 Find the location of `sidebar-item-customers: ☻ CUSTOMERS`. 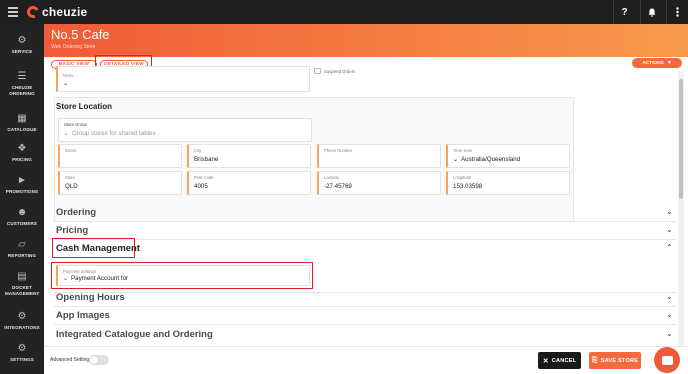

sidebar-item-customers: ☻ CUSTOMERS is located at coordinates (22, 217).